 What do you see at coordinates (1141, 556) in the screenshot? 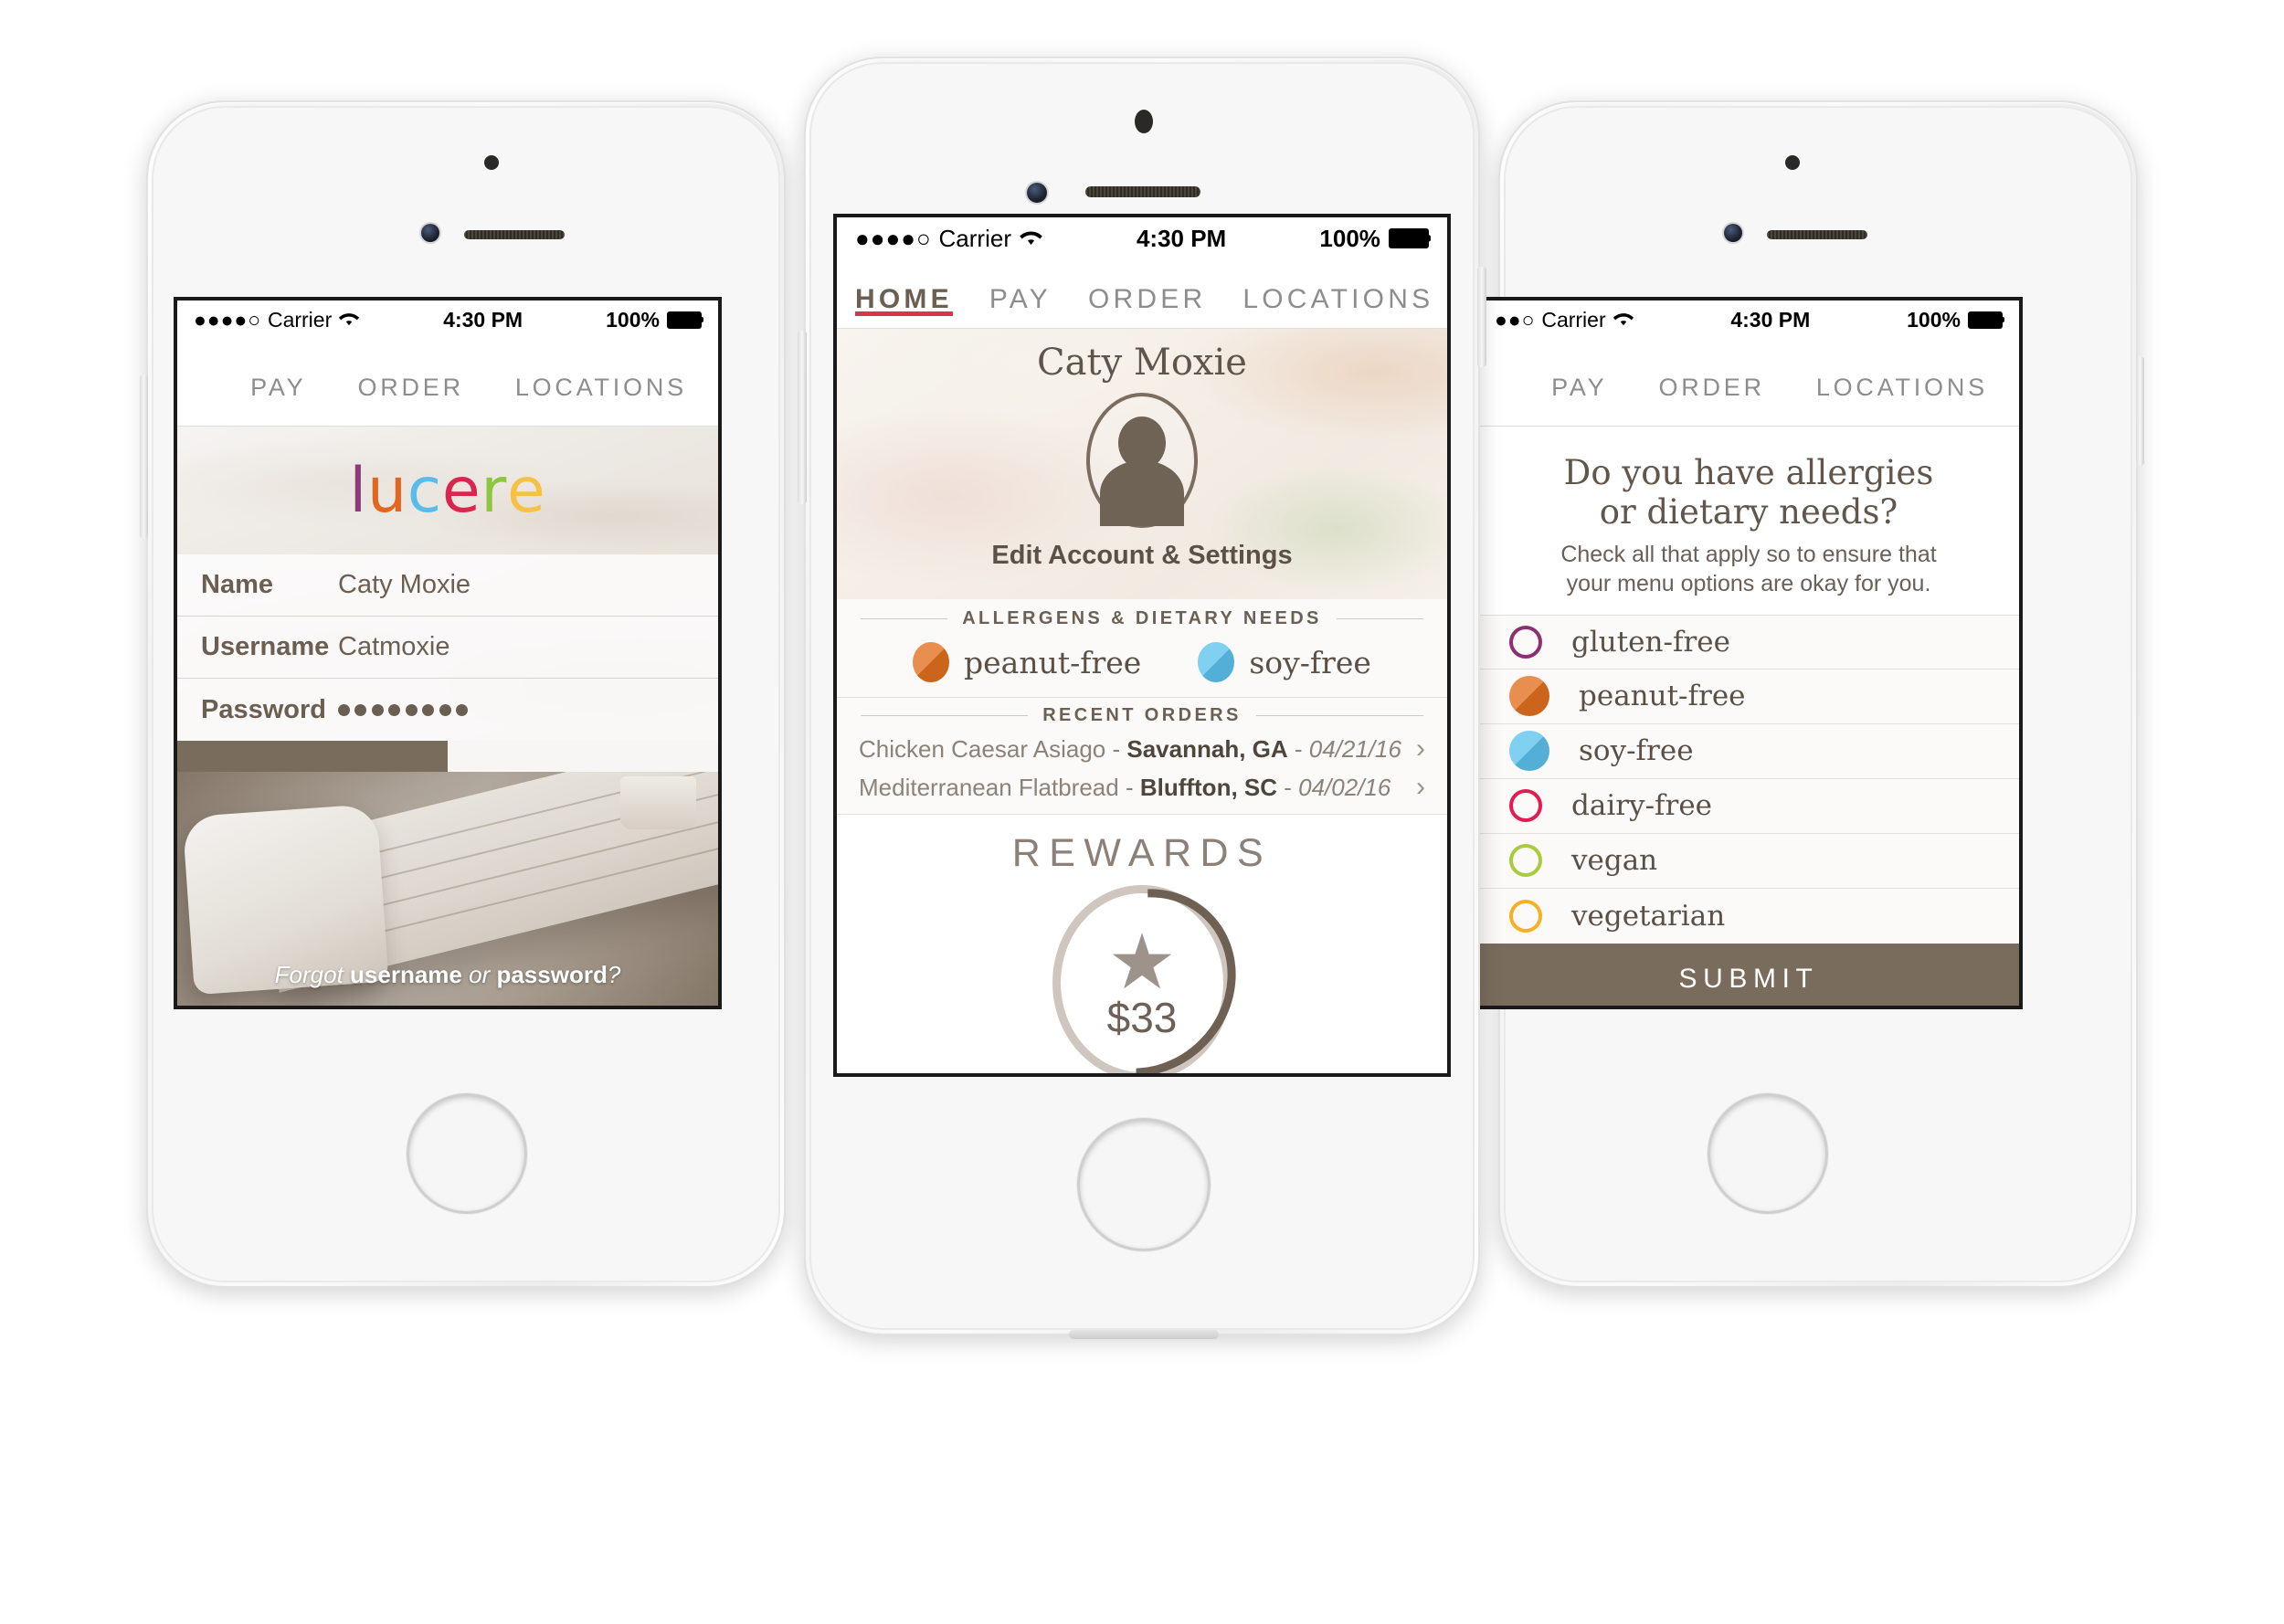
I see `edit-account-settings-link: Edit Account & Settings` at bounding box center [1141, 556].